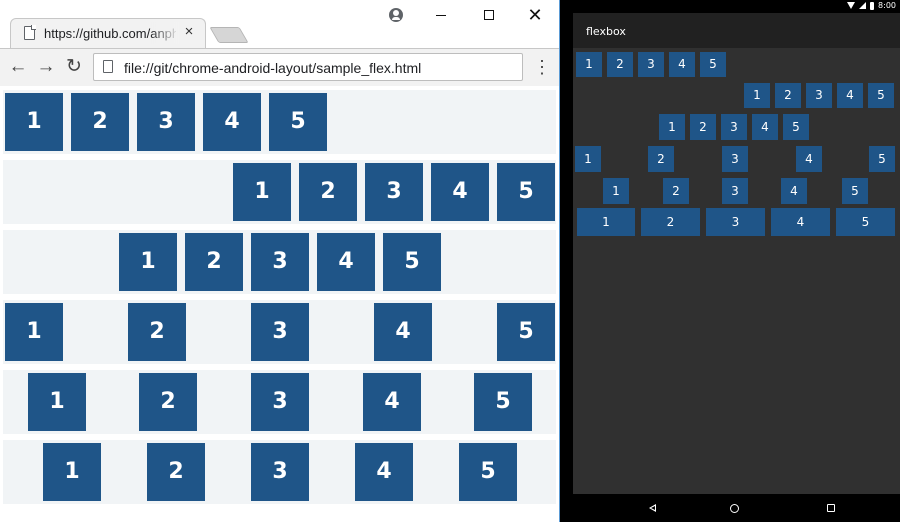 The height and width of the screenshot is (522, 900). I want to click on back-triangle-icon, so click(652, 508).